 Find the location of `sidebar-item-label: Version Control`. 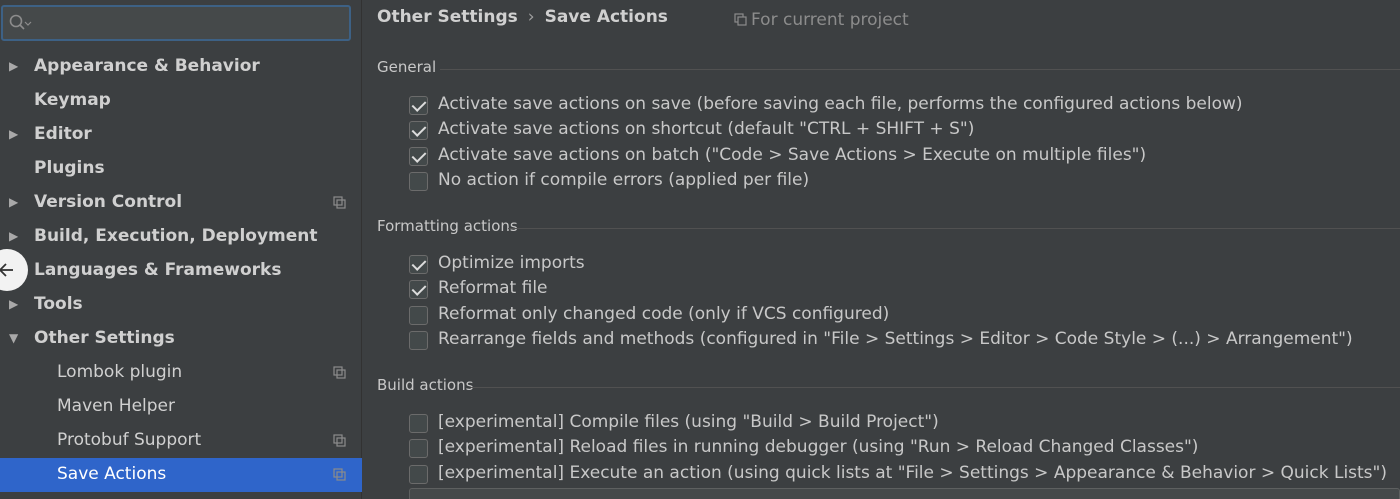

sidebar-item-label: Version Control is located at coordinates (108, 202).